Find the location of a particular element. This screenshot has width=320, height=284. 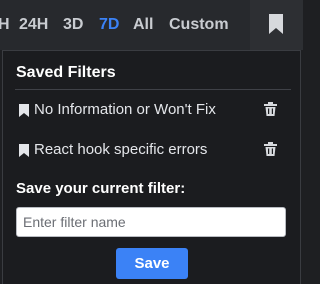

filter-name-input is located at coordinates (151, 222).